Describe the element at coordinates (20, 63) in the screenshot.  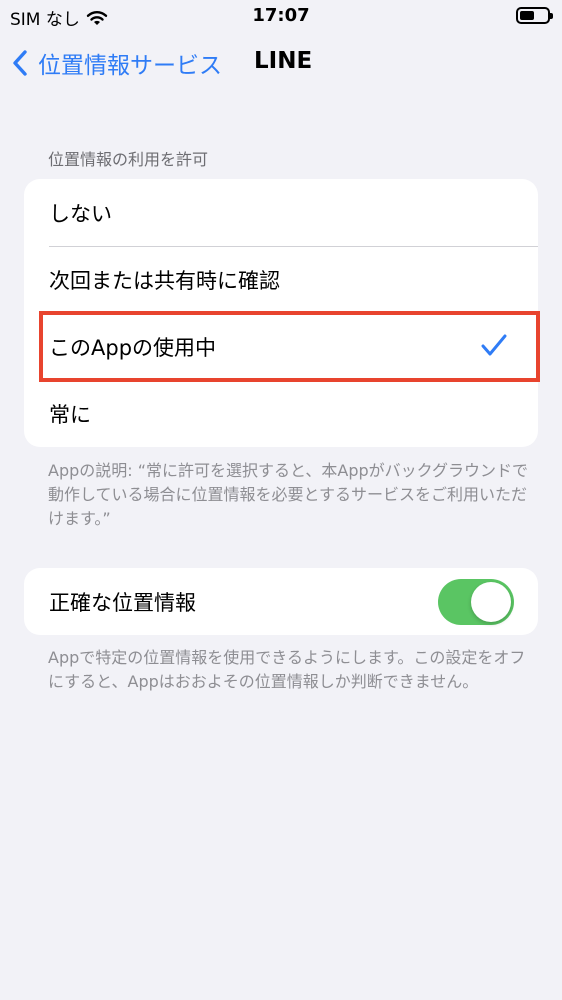
I see `chevron-left-icon` at that location.